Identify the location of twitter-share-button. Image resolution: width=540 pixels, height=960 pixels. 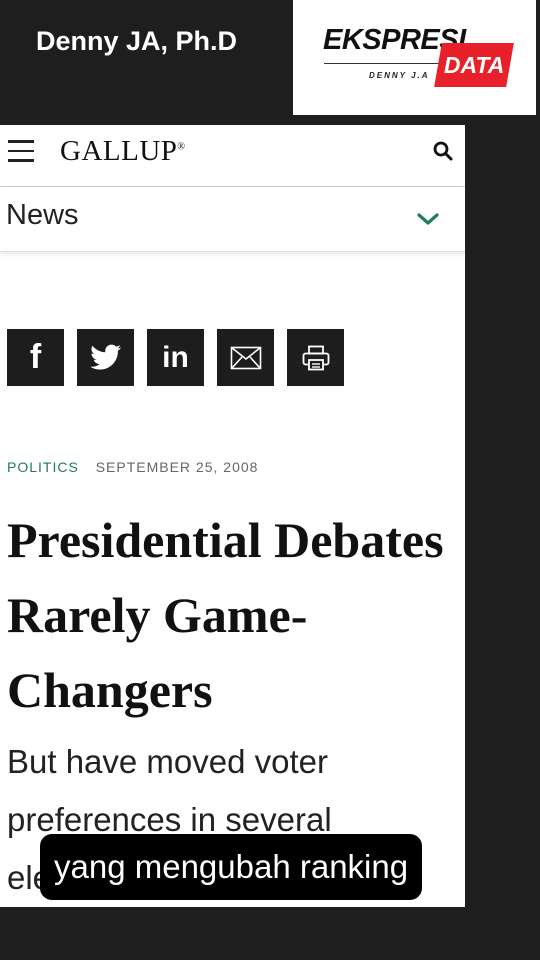
(105, 357).